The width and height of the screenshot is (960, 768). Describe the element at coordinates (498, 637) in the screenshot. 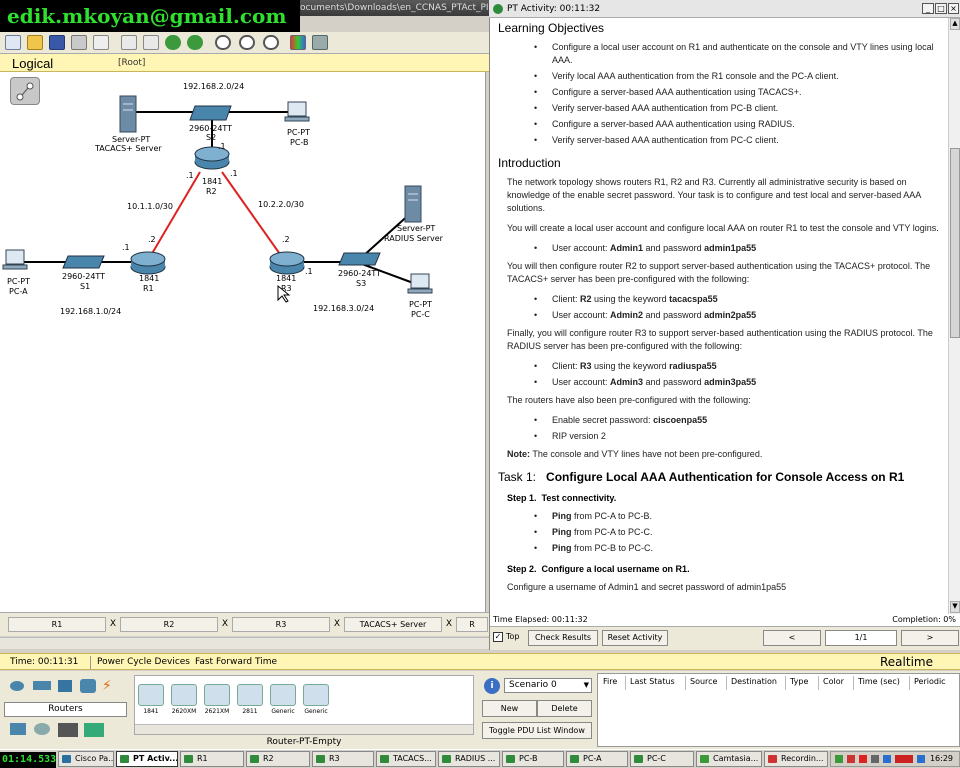

I see `top-checkbox: ✓` at that location.